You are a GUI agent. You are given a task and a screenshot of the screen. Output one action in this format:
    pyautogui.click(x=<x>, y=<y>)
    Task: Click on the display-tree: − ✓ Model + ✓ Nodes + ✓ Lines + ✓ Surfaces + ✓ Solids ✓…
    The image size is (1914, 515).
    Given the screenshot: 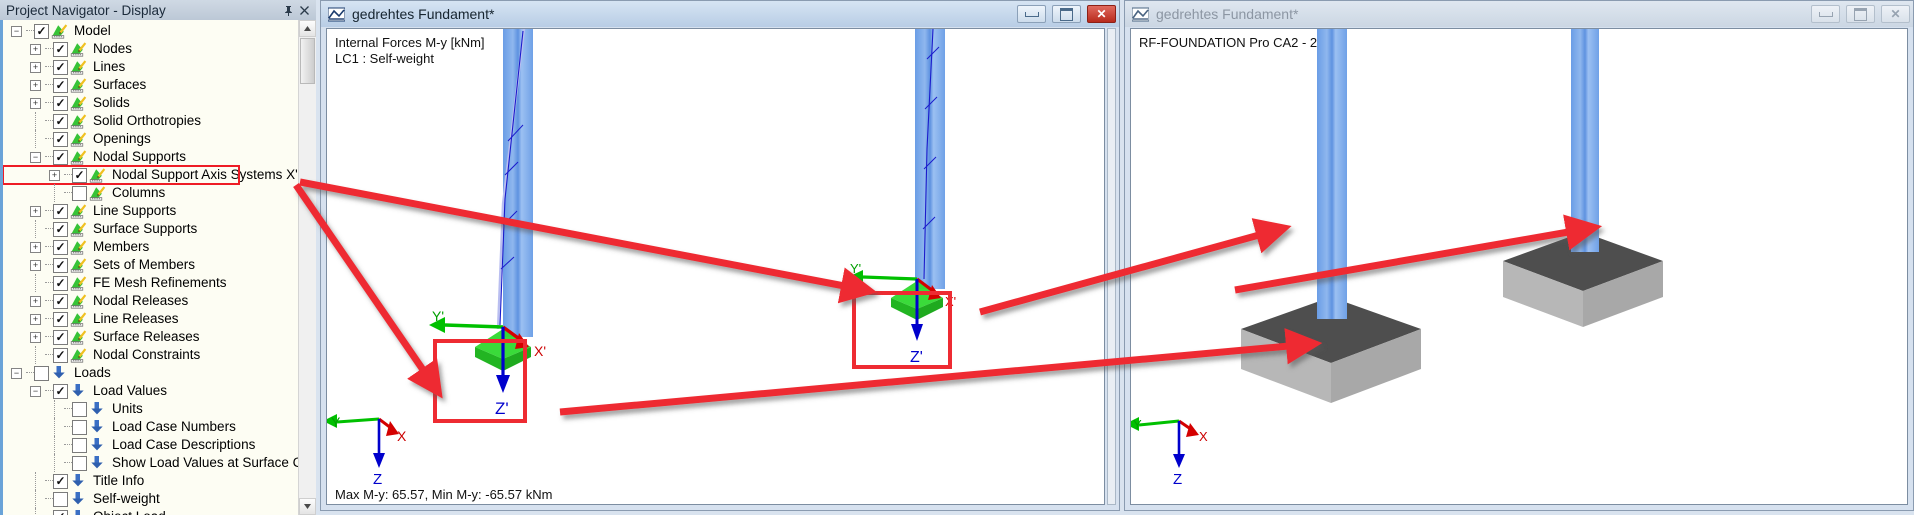 What is the action you would take?
    pyautogui.click(x=150, y=267)
    